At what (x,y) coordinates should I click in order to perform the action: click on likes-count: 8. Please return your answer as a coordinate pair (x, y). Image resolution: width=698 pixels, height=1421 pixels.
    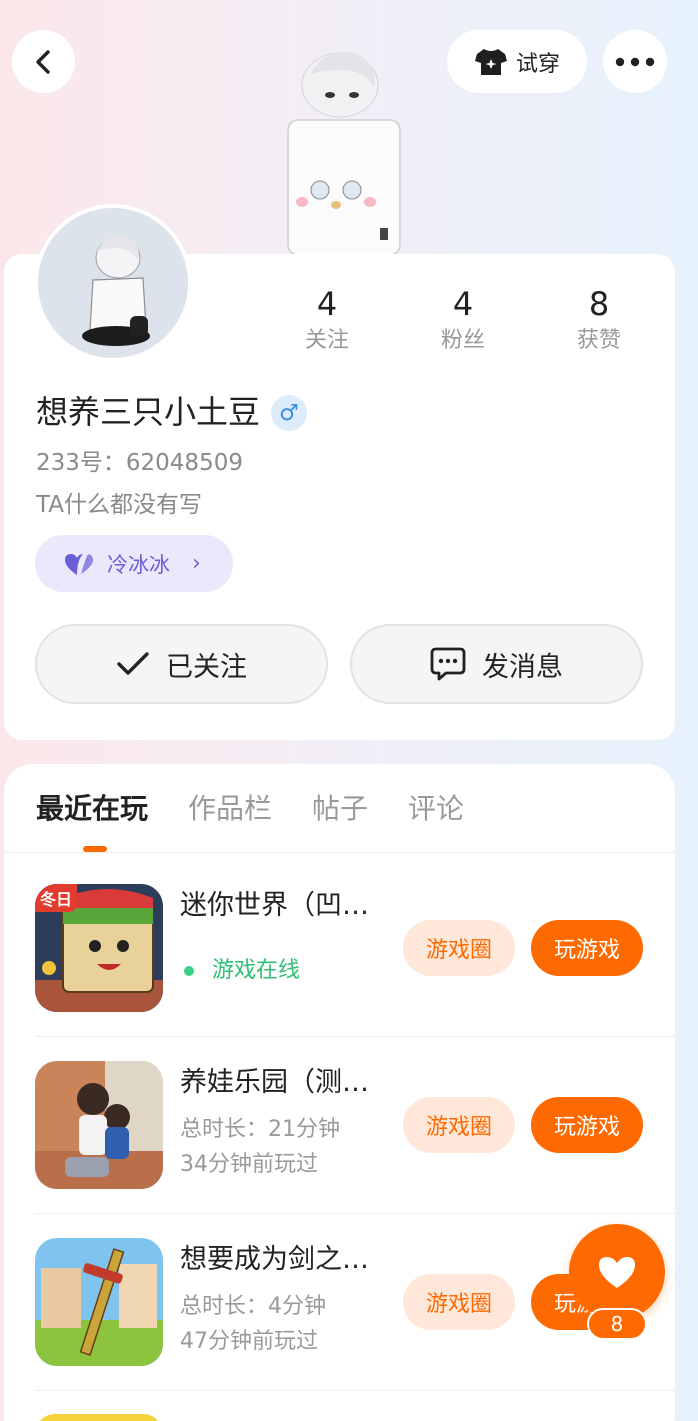
    Looking at the image, I should click on (599, 304).